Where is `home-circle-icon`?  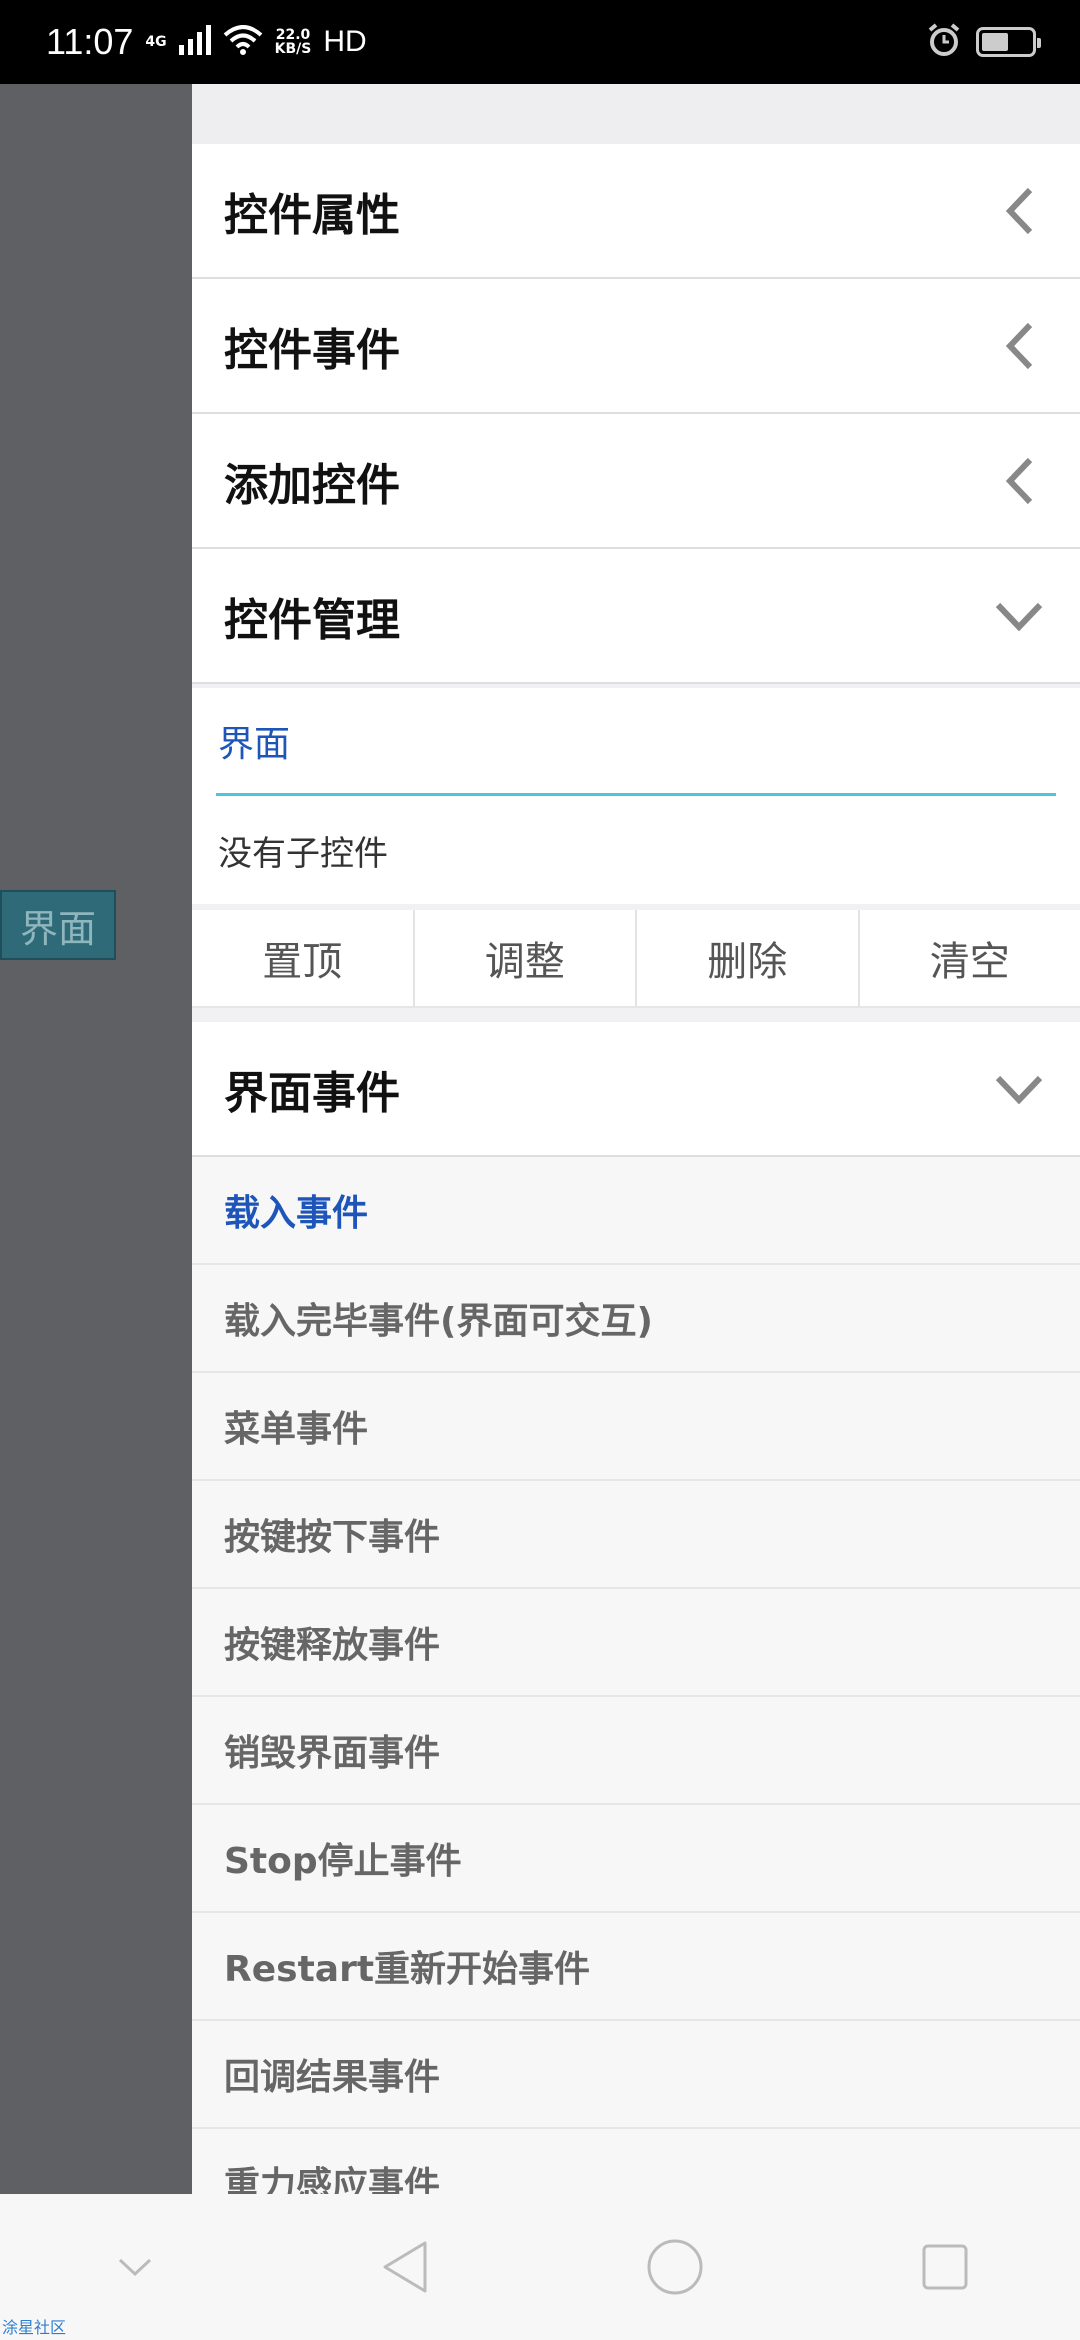 home-circle-icon is located at coordinates (675, 2267).